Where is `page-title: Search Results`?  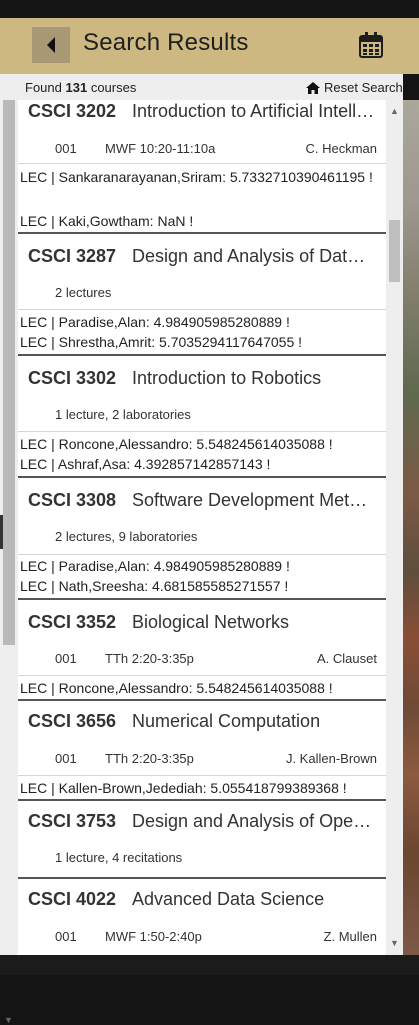 page-title: Search Results is located at coordinates (166, 42).